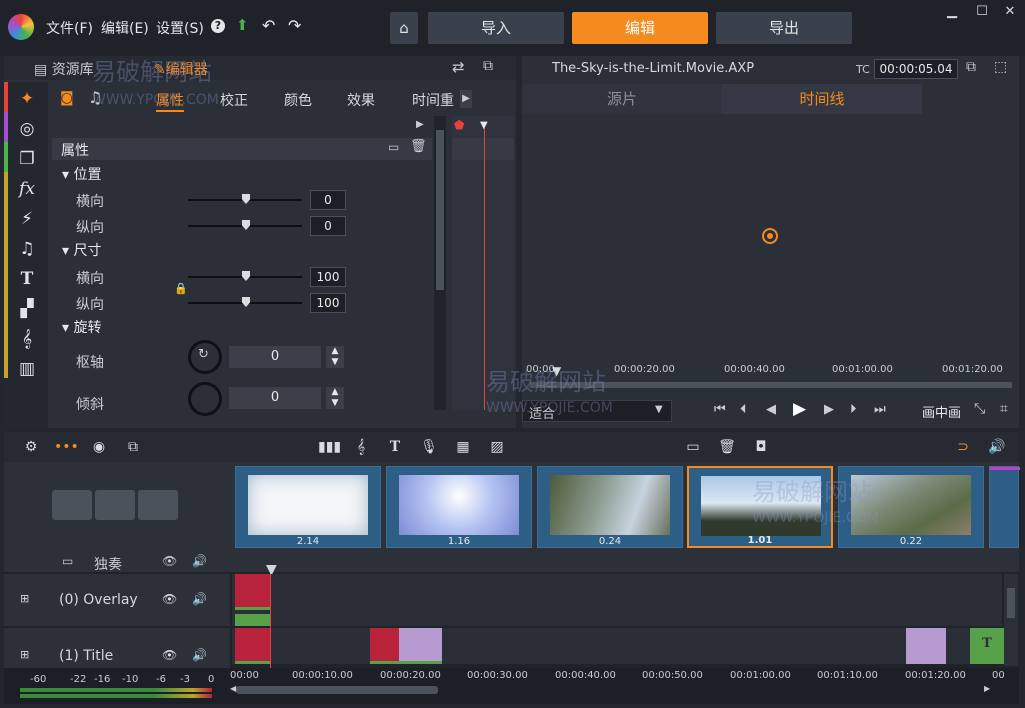 Image resolution: width=1025 pixels, height=708 pixels. What do you see at coordinates (81, 174) in the screenshot?
I see `section-position: ▾ 位置` at bounding box center [81, 174].